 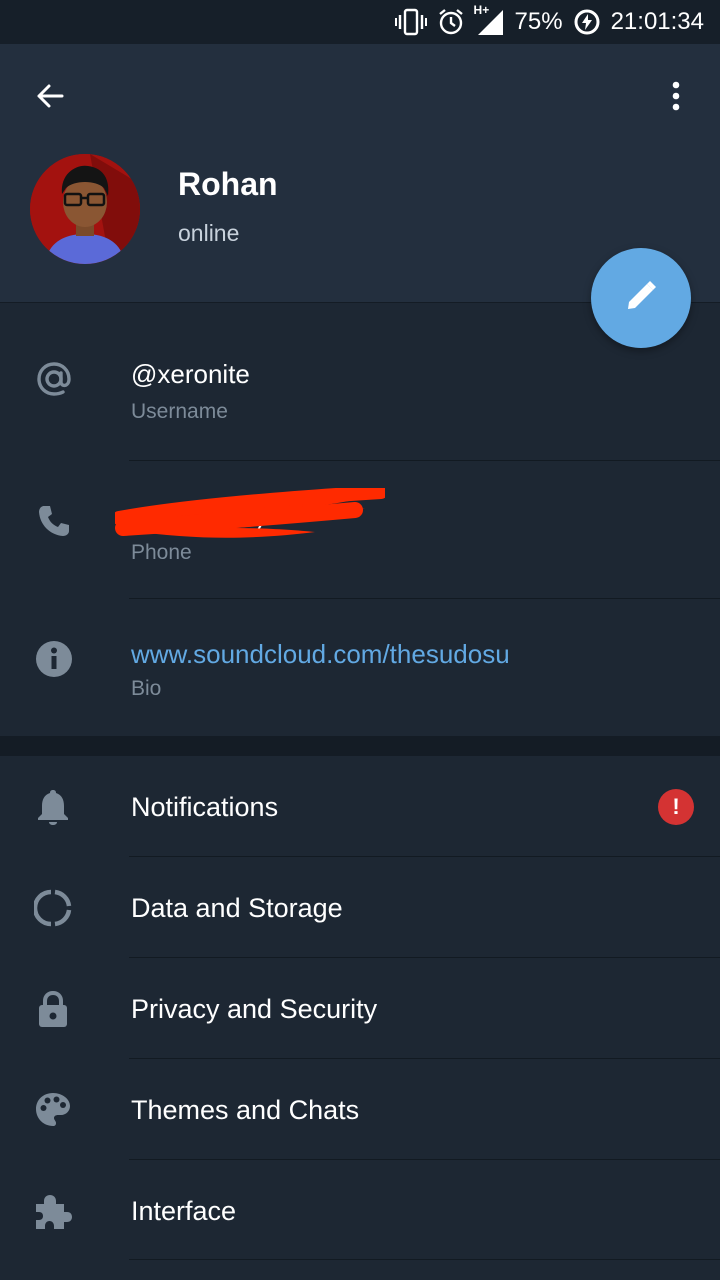 I want to click on puzzle-icon, so click(x=53, y=1211).